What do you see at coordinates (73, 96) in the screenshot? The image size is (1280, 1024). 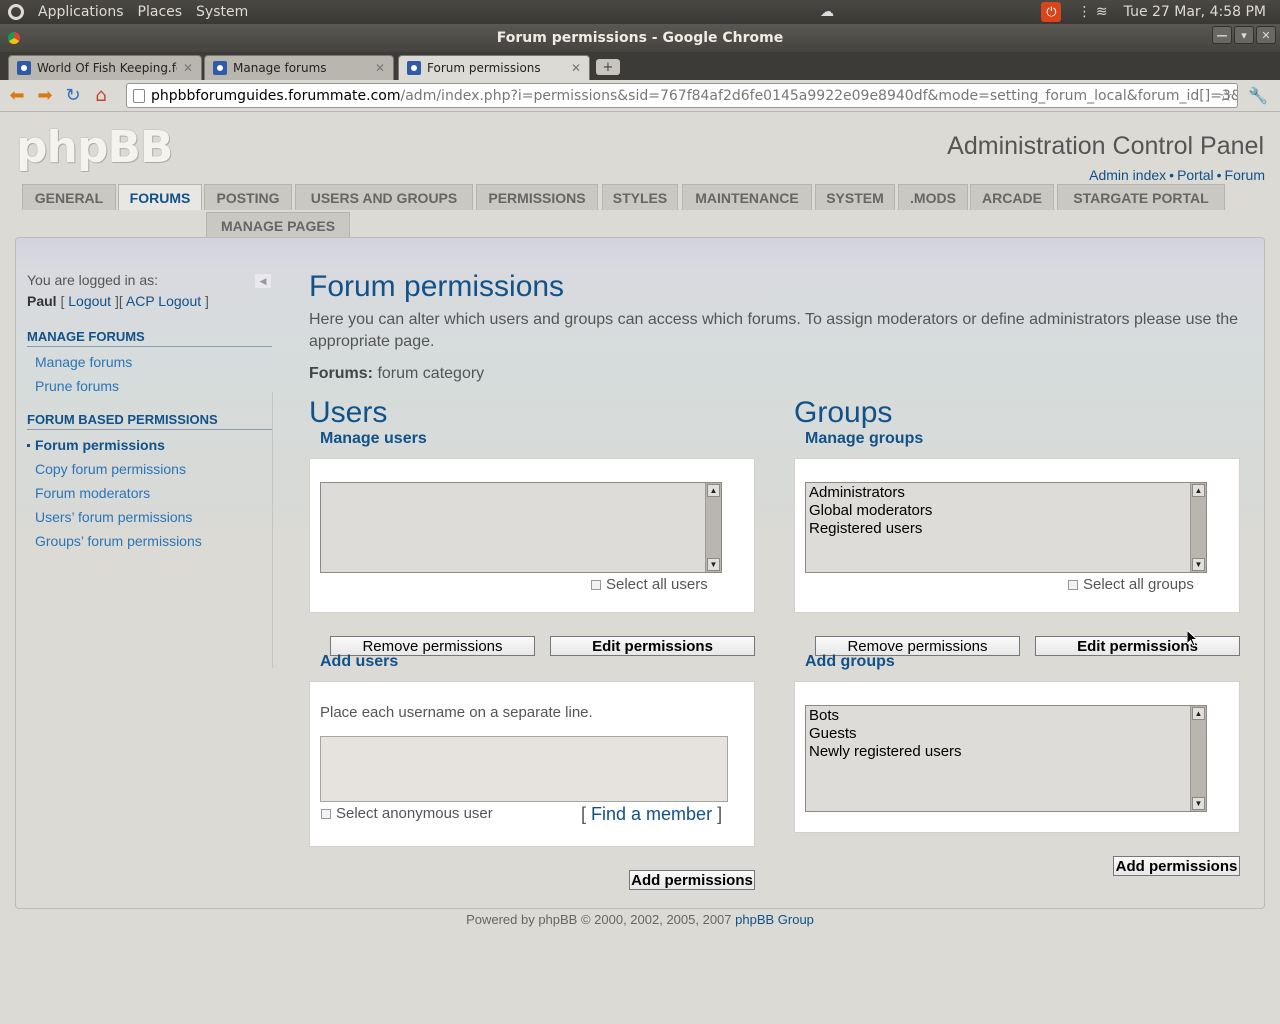 I see `reload-icon: ↻` at bounding box center [73, 96].